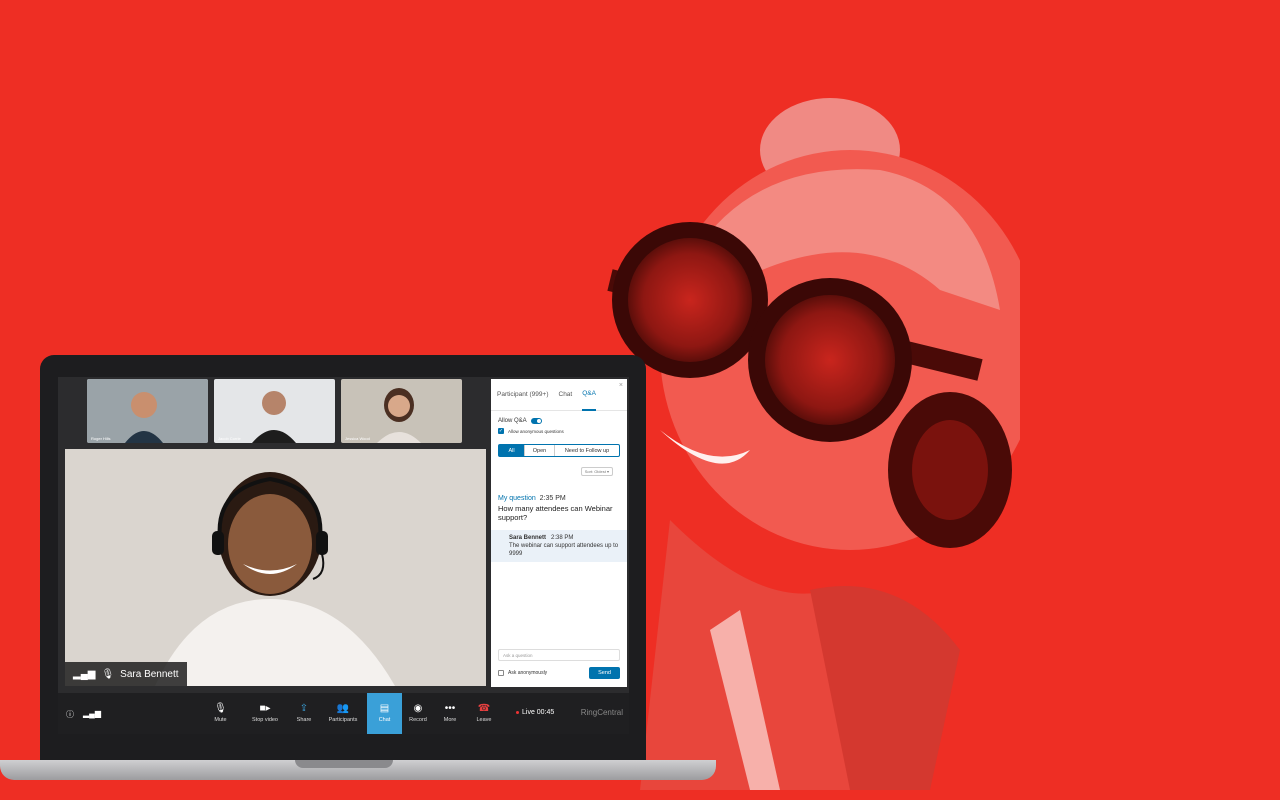 This screenshot has height=800, width=1280. I want to click on leave-label: Leave, so click(484, 720).